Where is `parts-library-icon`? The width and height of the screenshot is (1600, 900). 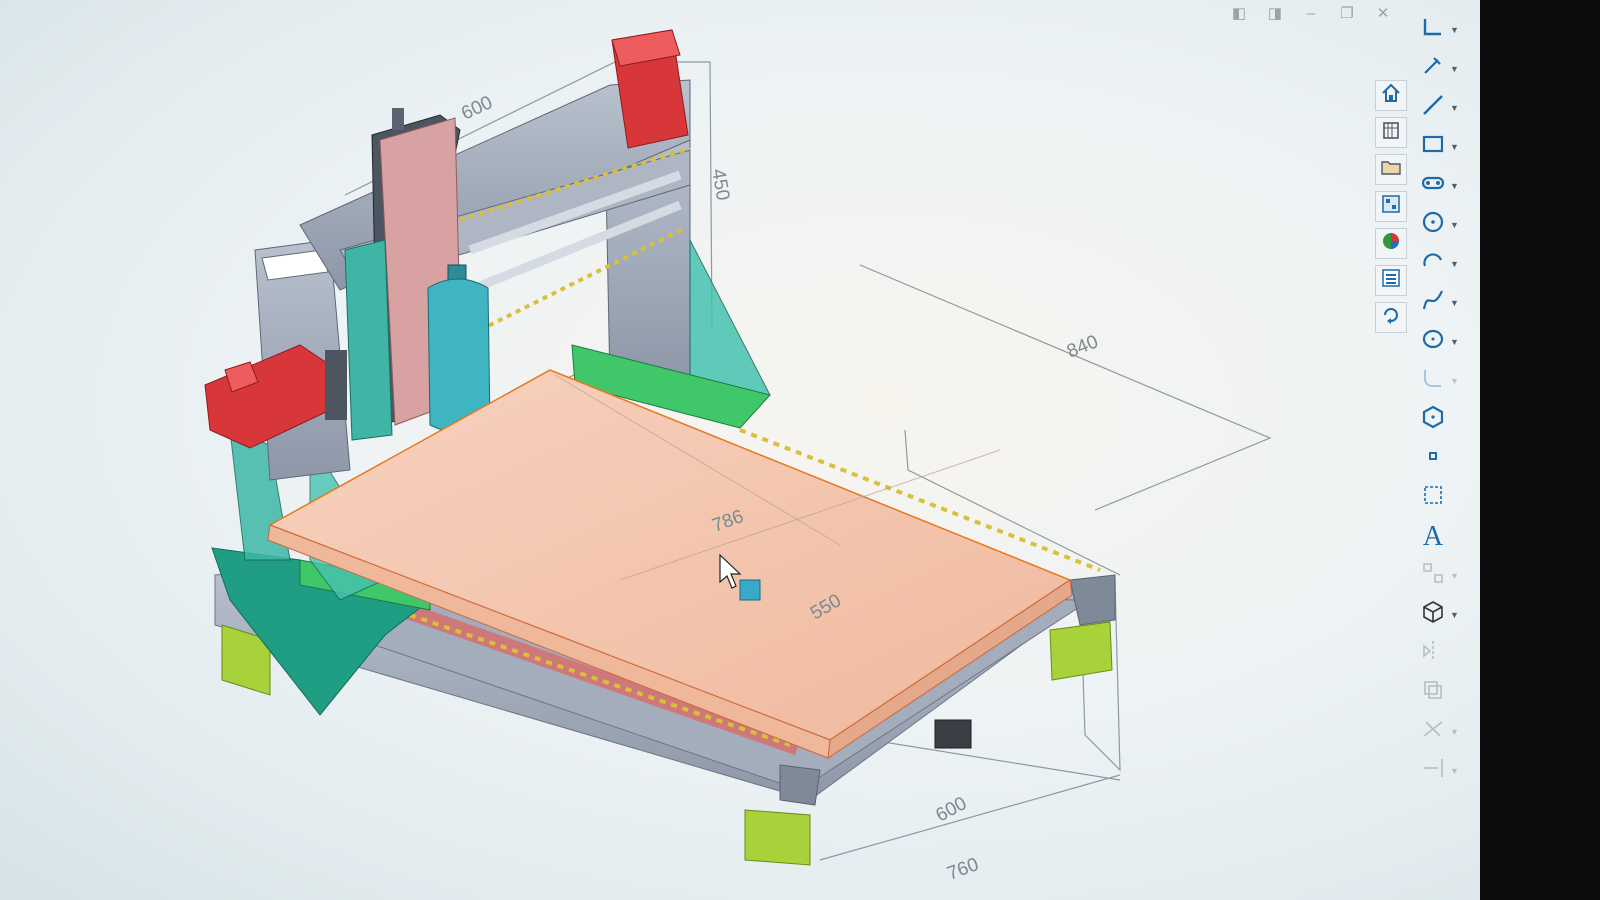 parts-library-icon is located at coordinates (1391, 132).